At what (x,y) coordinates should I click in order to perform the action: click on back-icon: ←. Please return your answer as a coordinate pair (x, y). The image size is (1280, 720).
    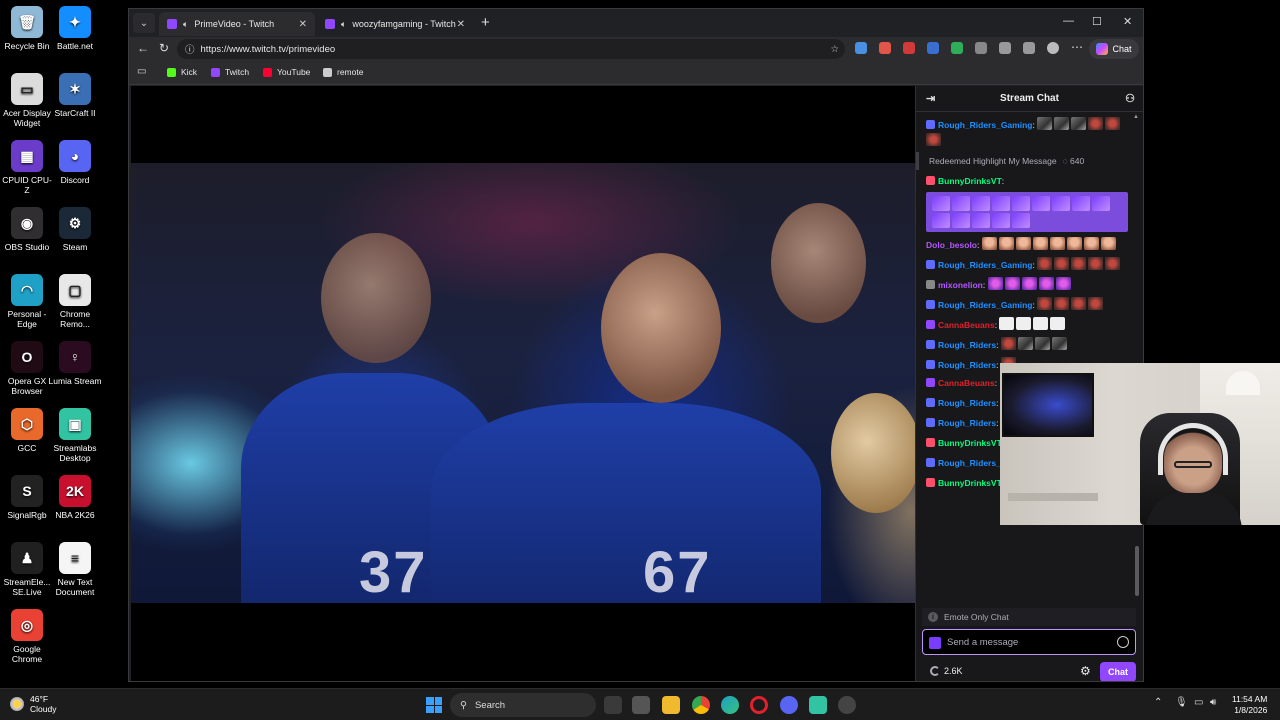
    Looking at the image, I should click on (143, 48).